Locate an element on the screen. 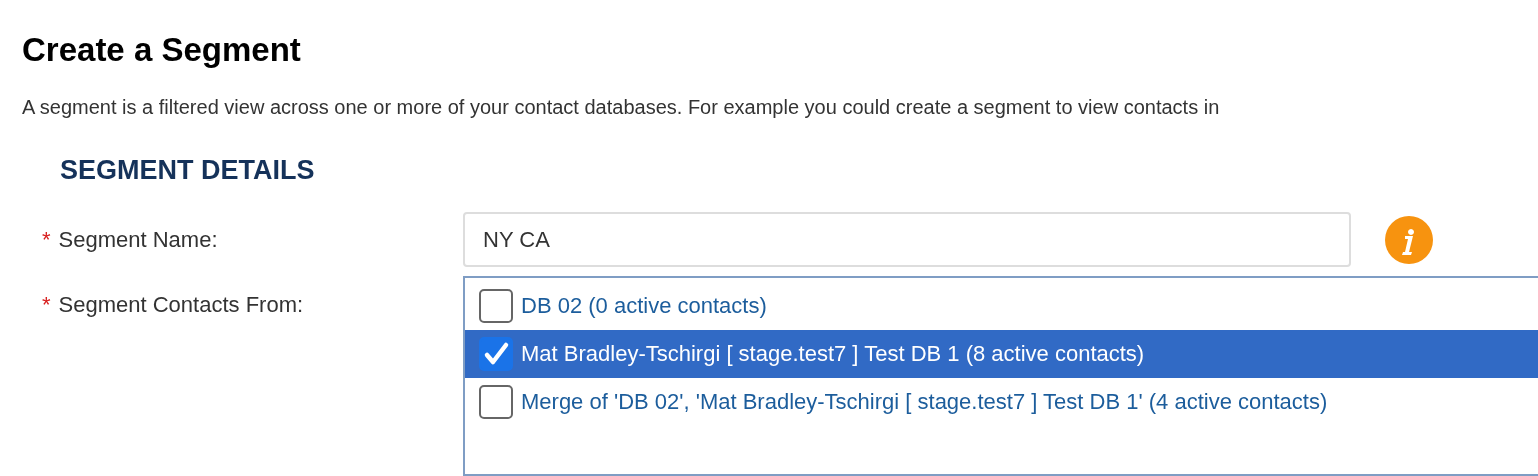 This screenshot has width=1538, height=476. section-heading: SEGMENT DETAILS is located at coordinates (187, 170).